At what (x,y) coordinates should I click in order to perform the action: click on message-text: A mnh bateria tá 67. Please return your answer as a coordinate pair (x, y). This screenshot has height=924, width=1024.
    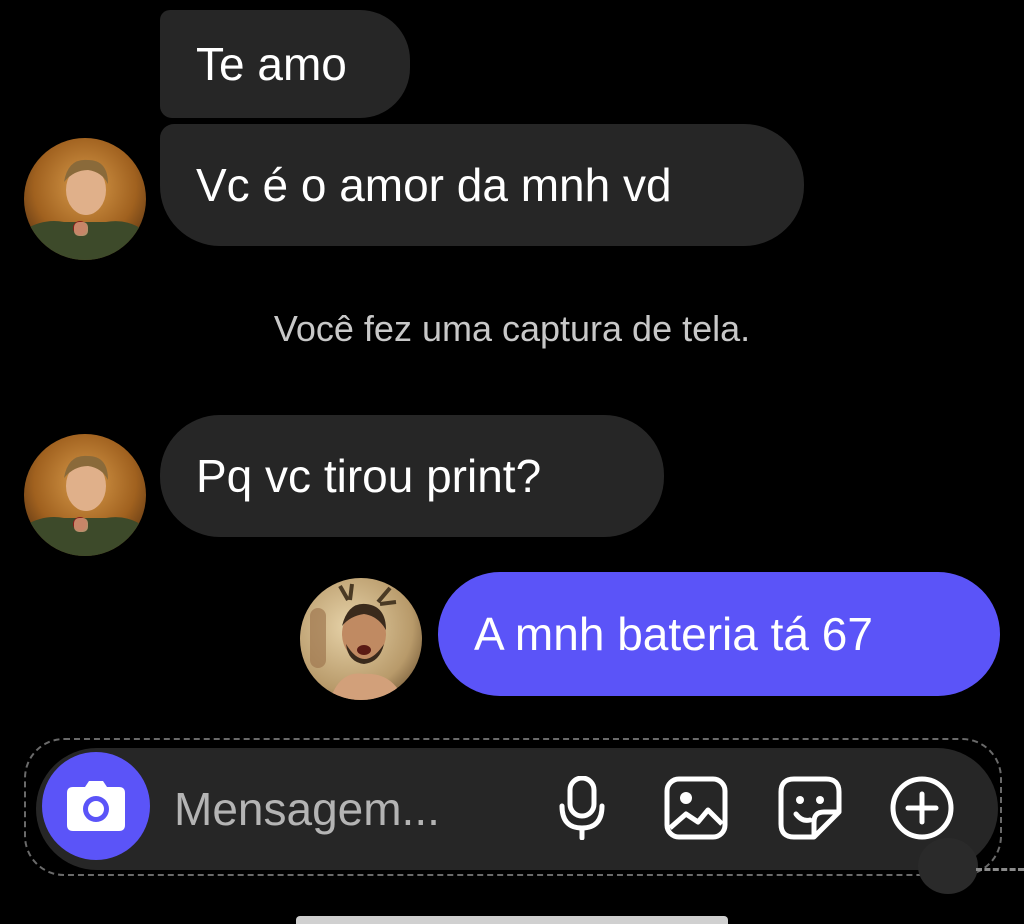
    Looking at the image, I should click on (673, 634).